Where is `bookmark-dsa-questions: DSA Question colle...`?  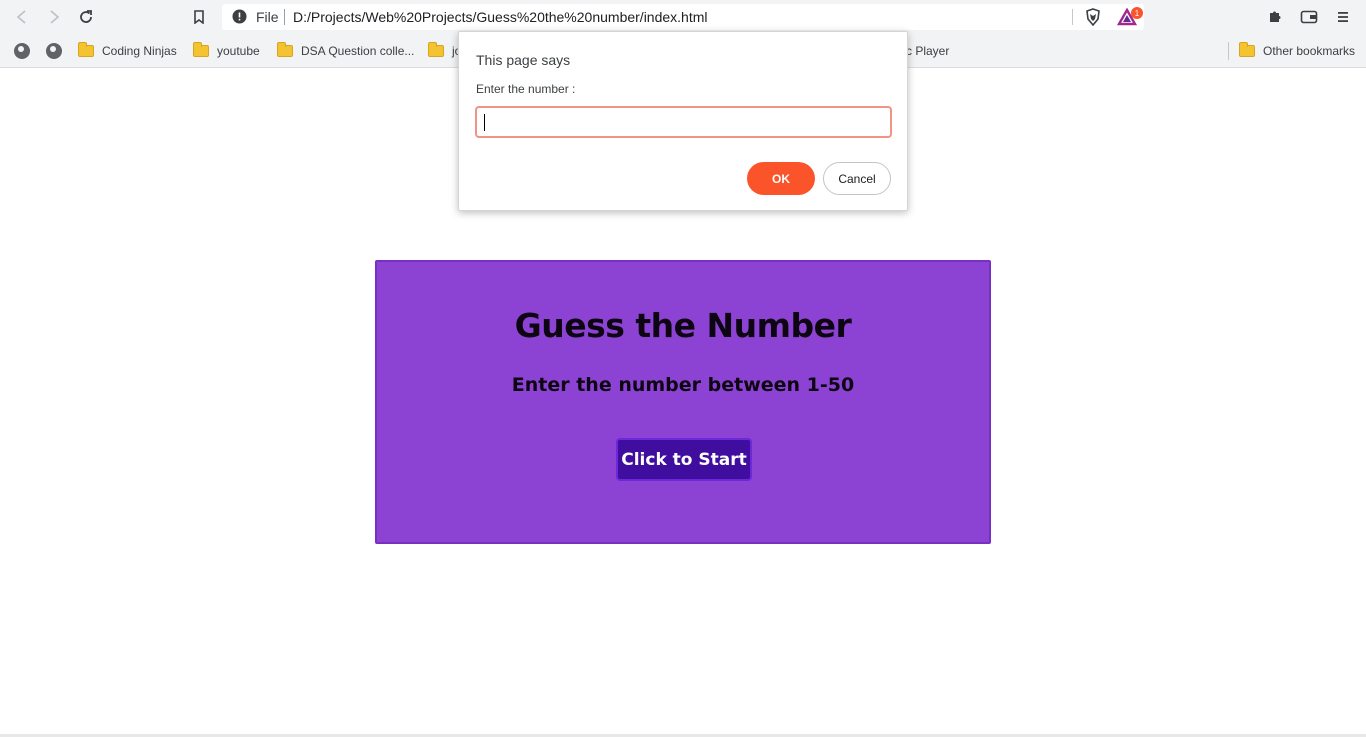 bookmark-dsa-questions: DSA Question colle... is located at coordinates (345, 51).